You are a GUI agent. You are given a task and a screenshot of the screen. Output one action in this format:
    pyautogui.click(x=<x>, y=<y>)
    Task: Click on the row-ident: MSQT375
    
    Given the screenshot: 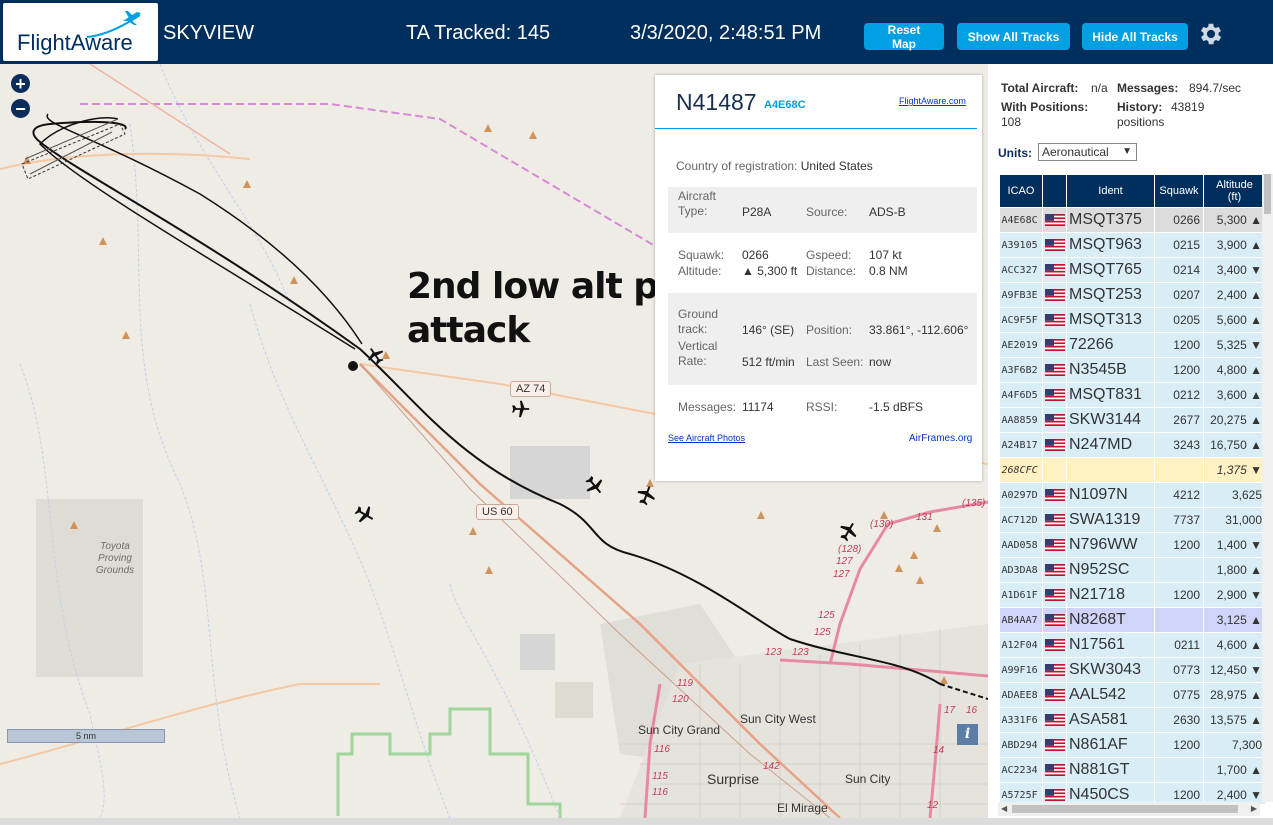 What is the action you would take?
    pyautogui.click(x=1110, y=220)
    